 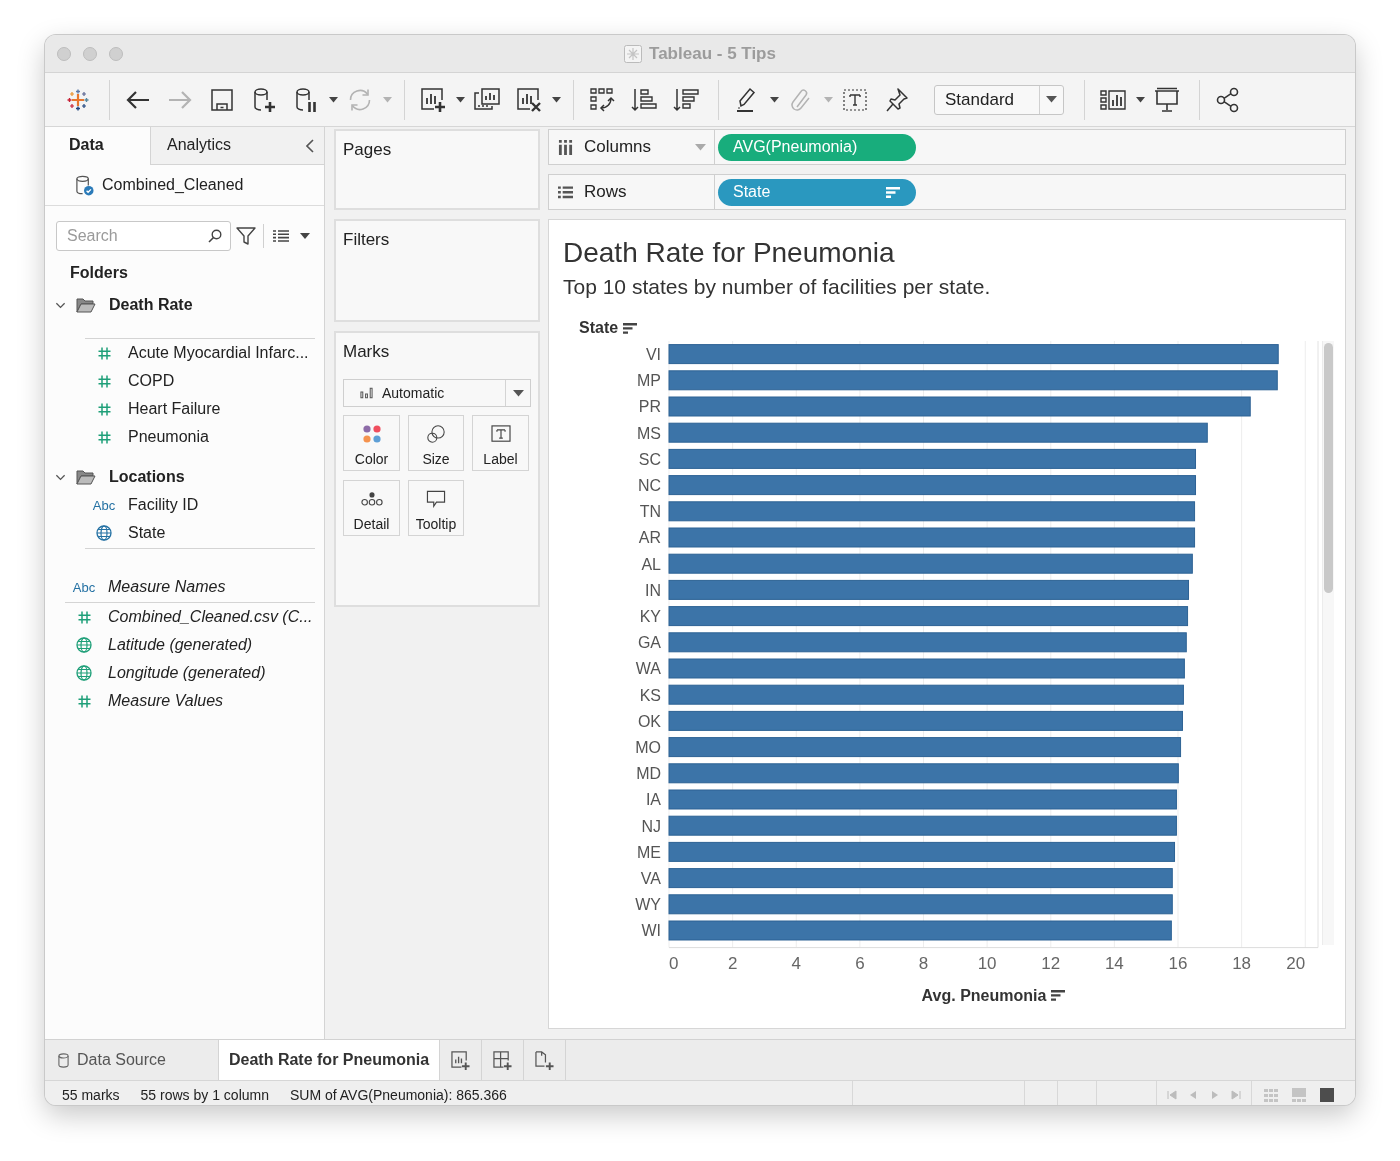 What do you see at coordinates (168, 437) in the screenshot?
I see `field-name: Pneumonia` at bounding box center [168, 437].